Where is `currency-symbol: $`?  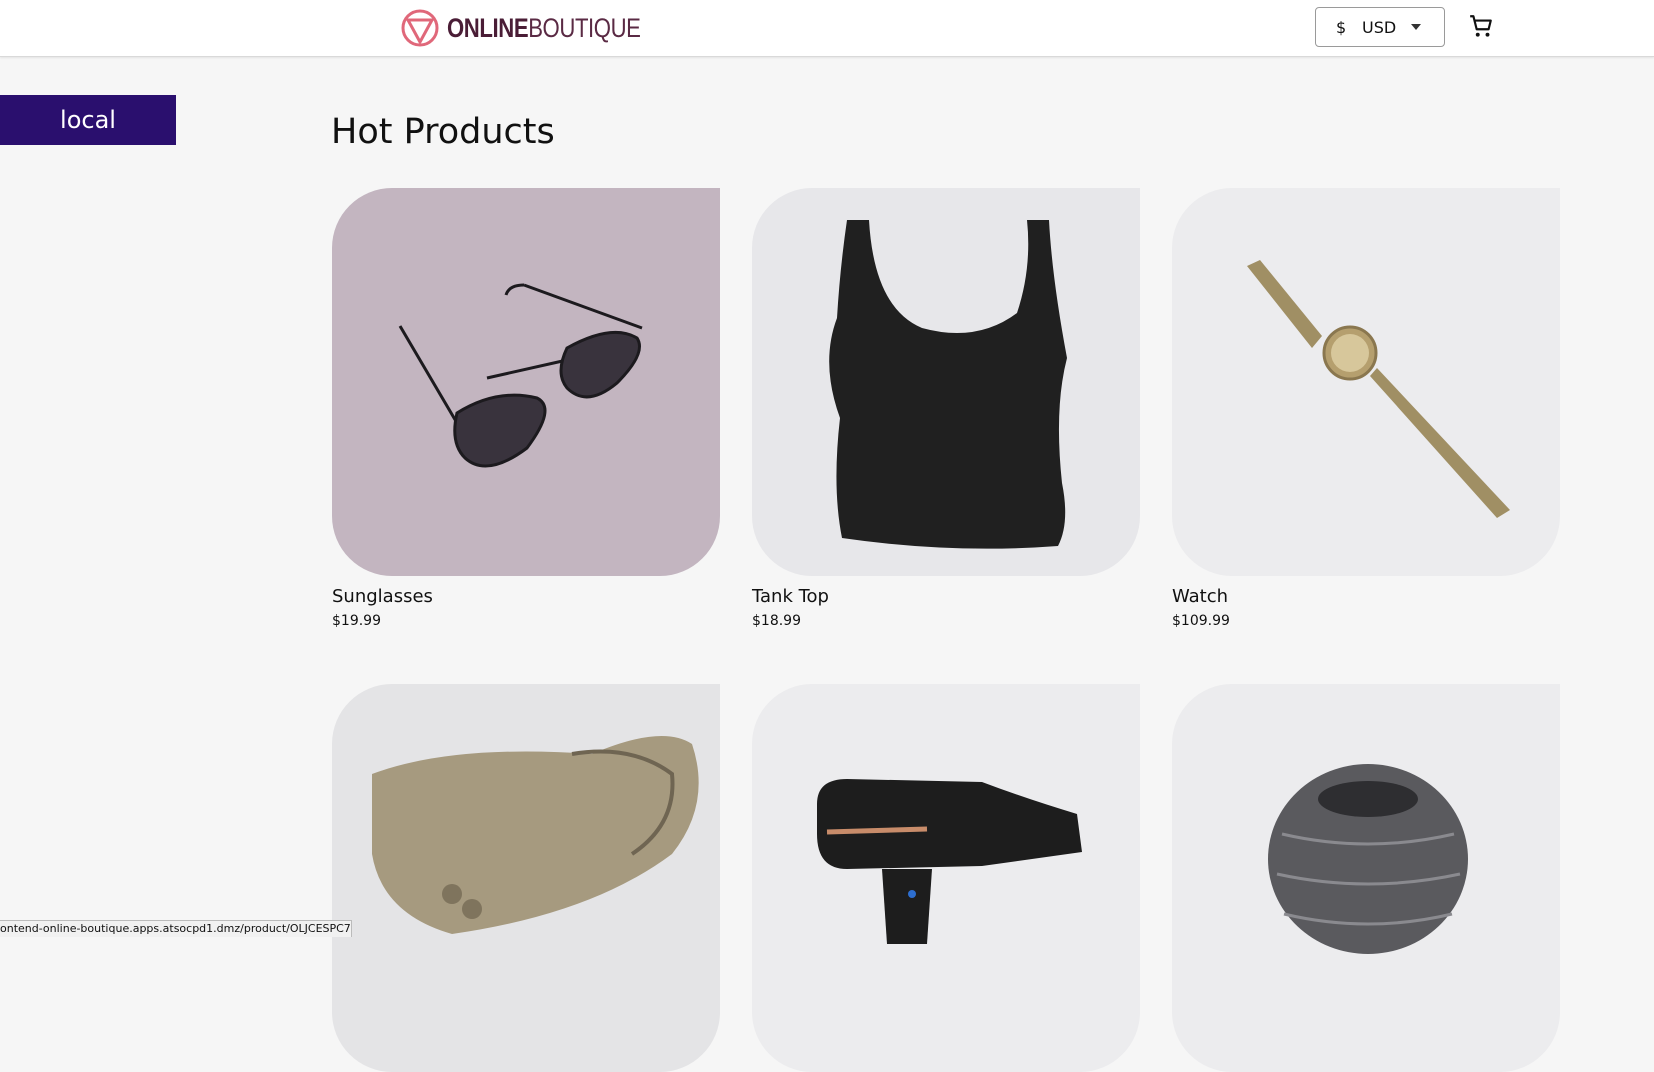 currency-symbol: $ is located at coordinates (1341, 27).